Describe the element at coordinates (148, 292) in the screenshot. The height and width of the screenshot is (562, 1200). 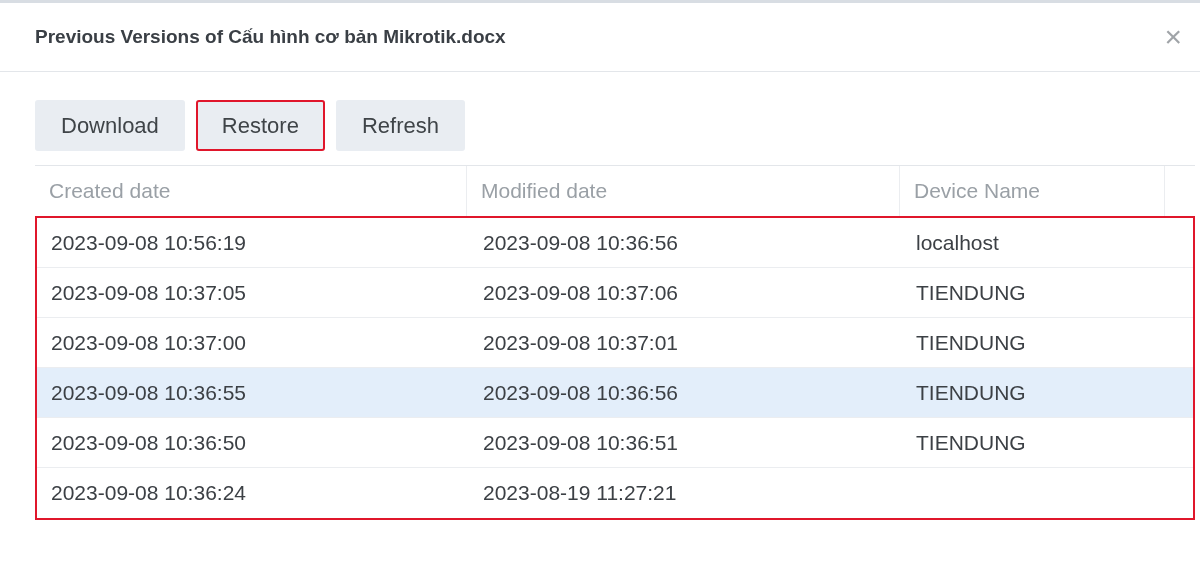
I see `table-cell: 2023-09-08 10:37:05` at that location.